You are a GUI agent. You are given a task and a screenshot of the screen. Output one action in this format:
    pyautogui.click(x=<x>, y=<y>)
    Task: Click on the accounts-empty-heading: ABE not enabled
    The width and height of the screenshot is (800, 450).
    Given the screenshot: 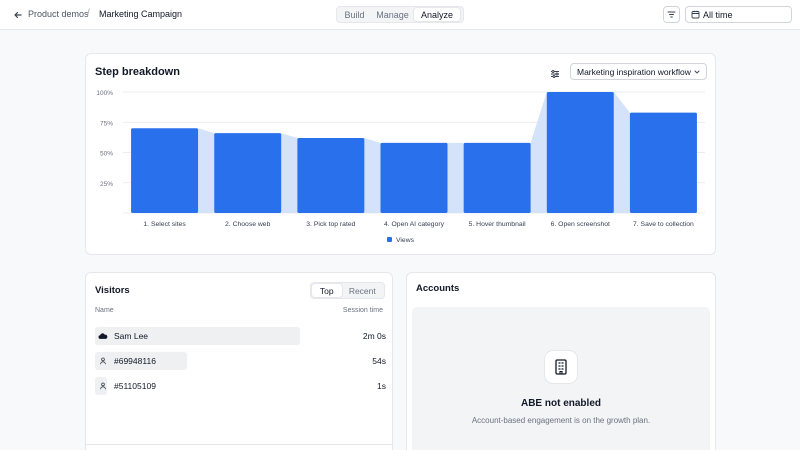 What is the action you would take?
    pyautogui.click(x=560, y=403)
    